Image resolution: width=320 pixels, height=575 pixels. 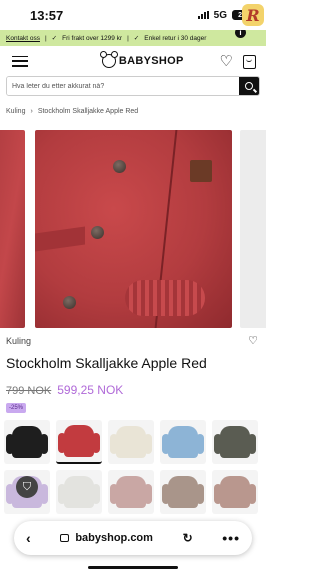 What do you see at coordinates (231, 538) in the screenshot?
I see `more-icon: •••` at bounding box center [231, 538].